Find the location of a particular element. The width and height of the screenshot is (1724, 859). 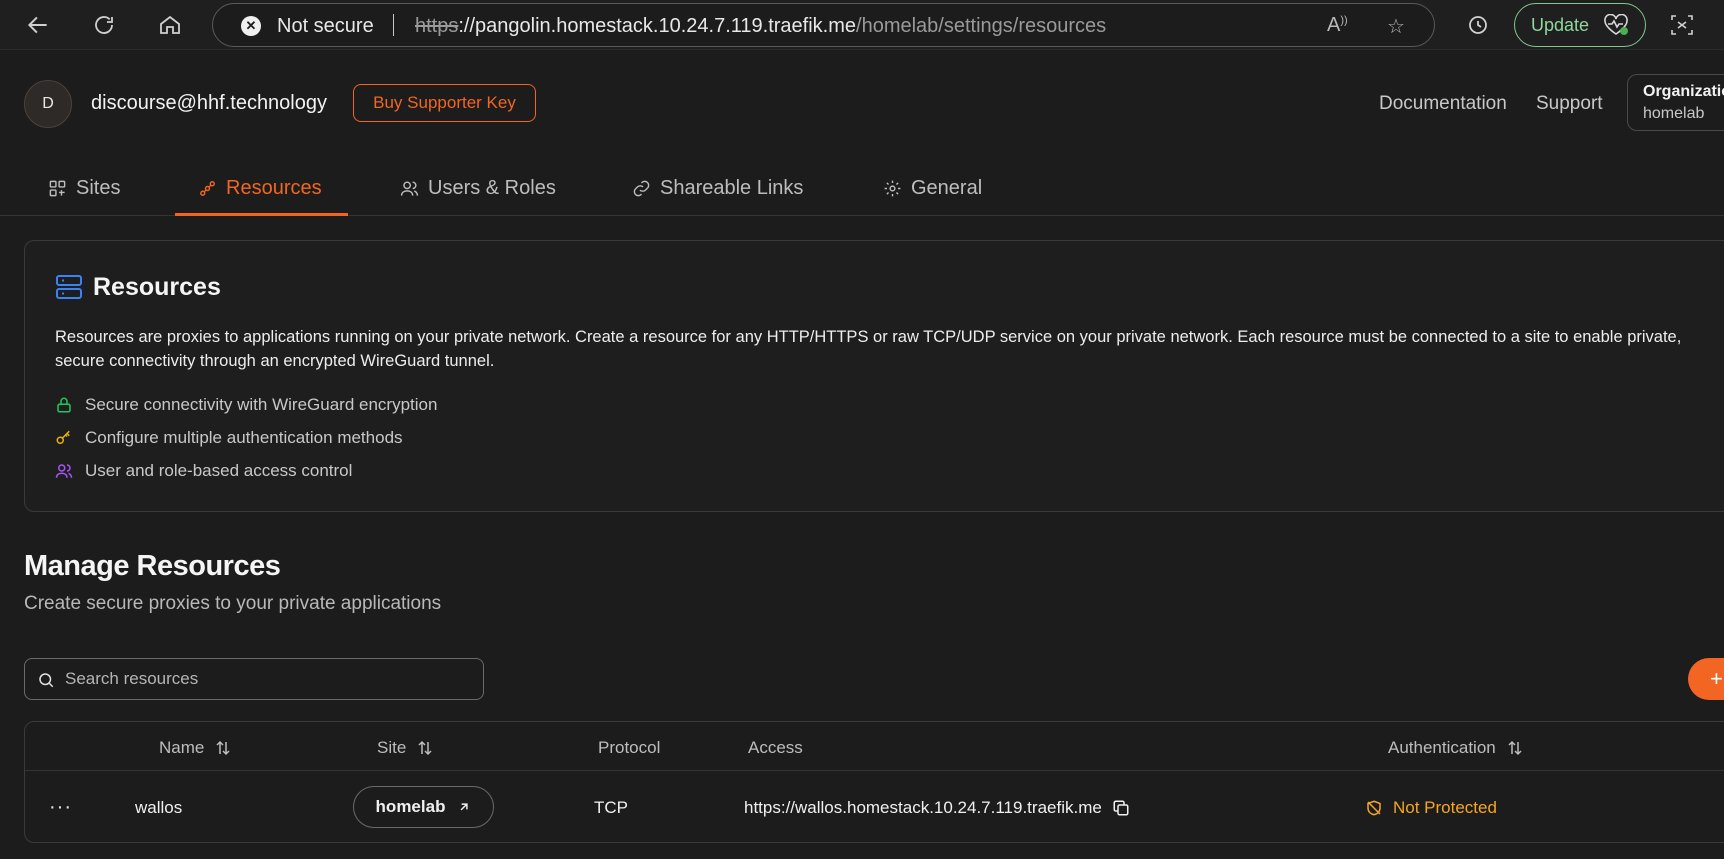

update-button: Update is located at coordinates (1580, 25).